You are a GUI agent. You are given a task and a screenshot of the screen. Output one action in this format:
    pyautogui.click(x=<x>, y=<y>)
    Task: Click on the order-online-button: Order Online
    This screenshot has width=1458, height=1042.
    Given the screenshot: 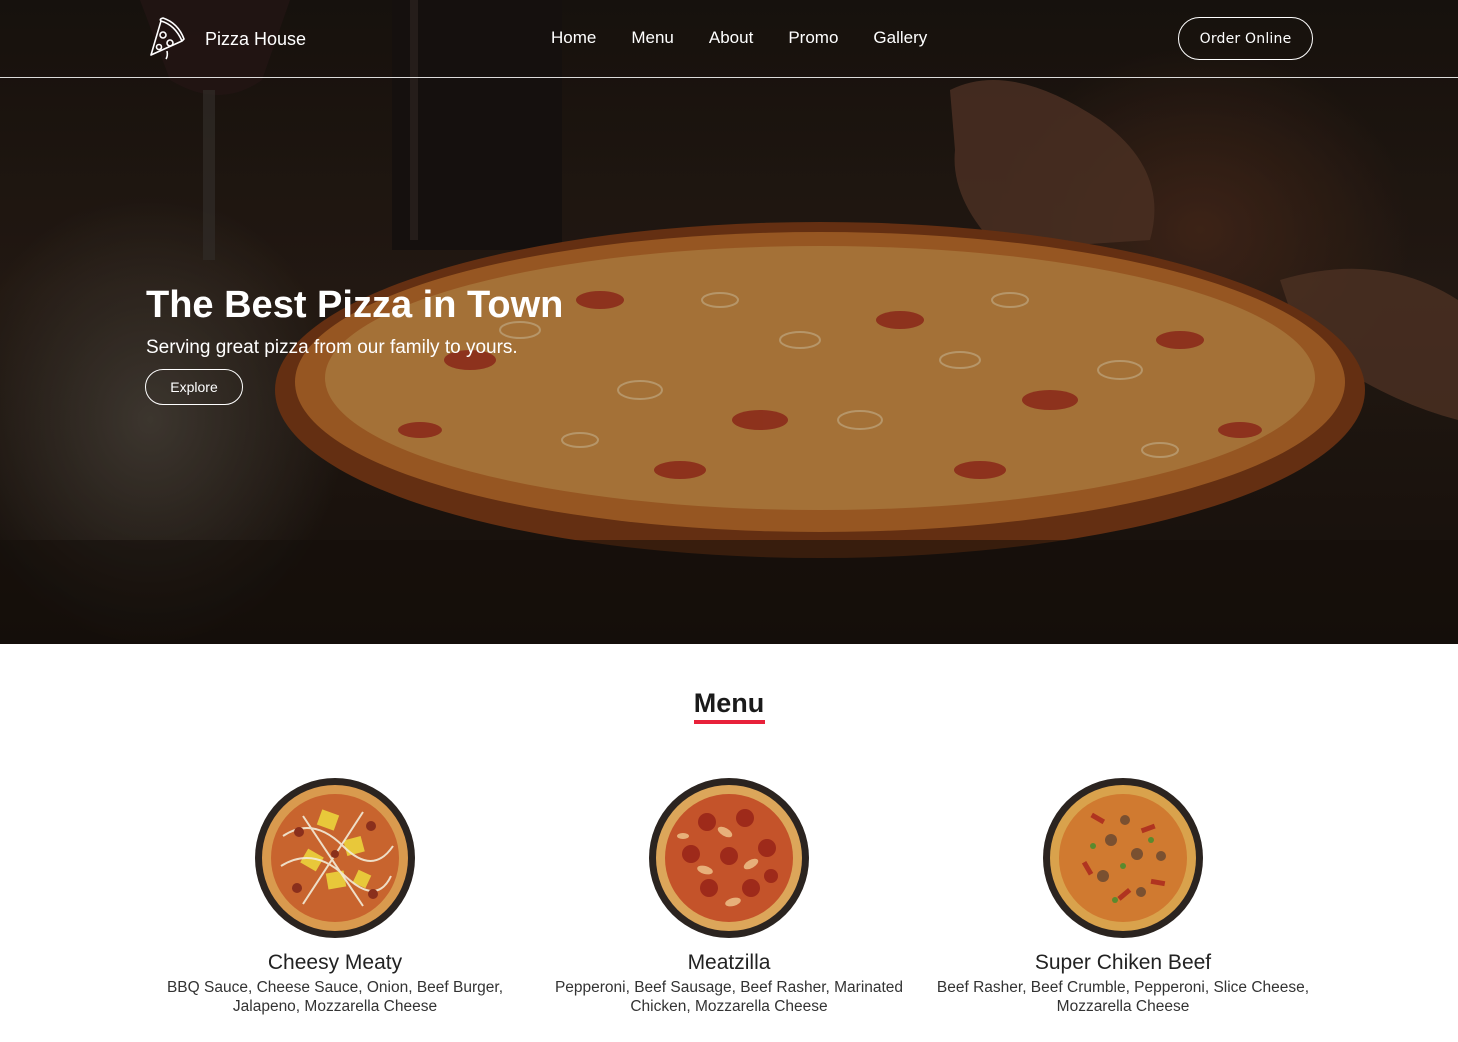 What is the action you would take?
    pyautogui.click(x=1245, y=38)
    